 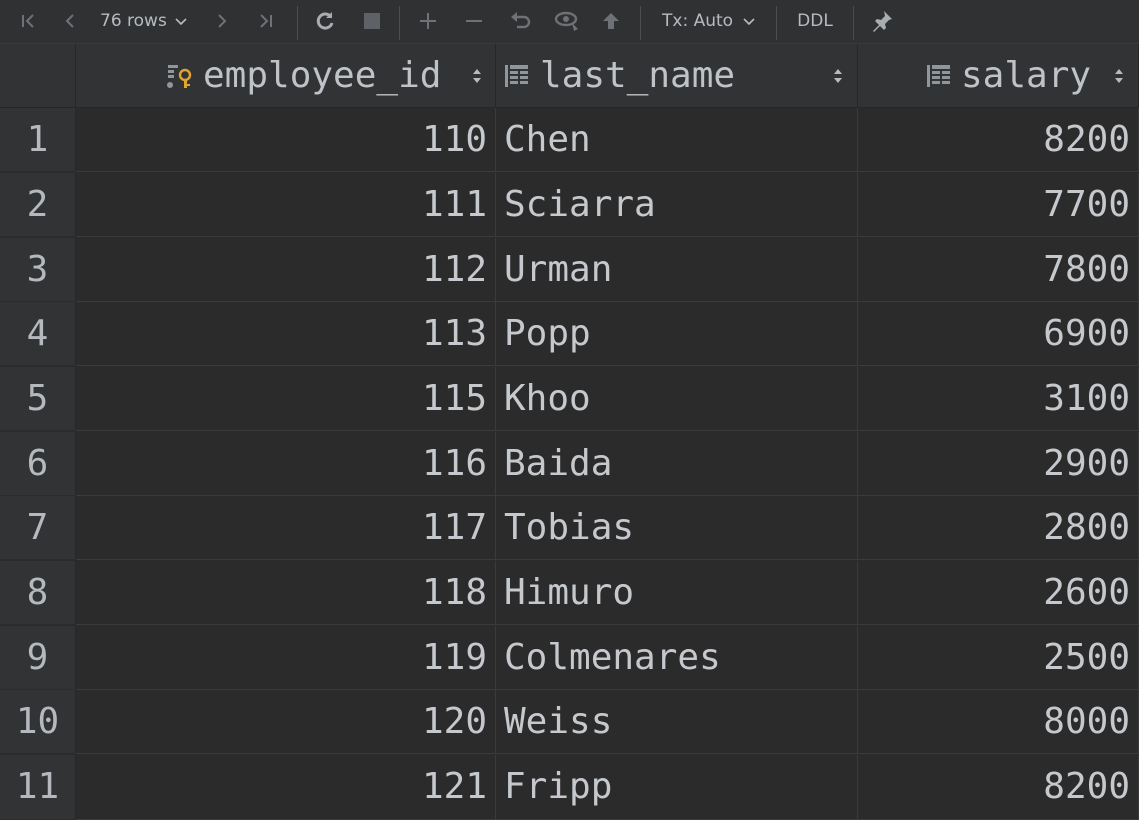 I want to click on last-name-cell: Colmenares, so click(x=677, y=658).